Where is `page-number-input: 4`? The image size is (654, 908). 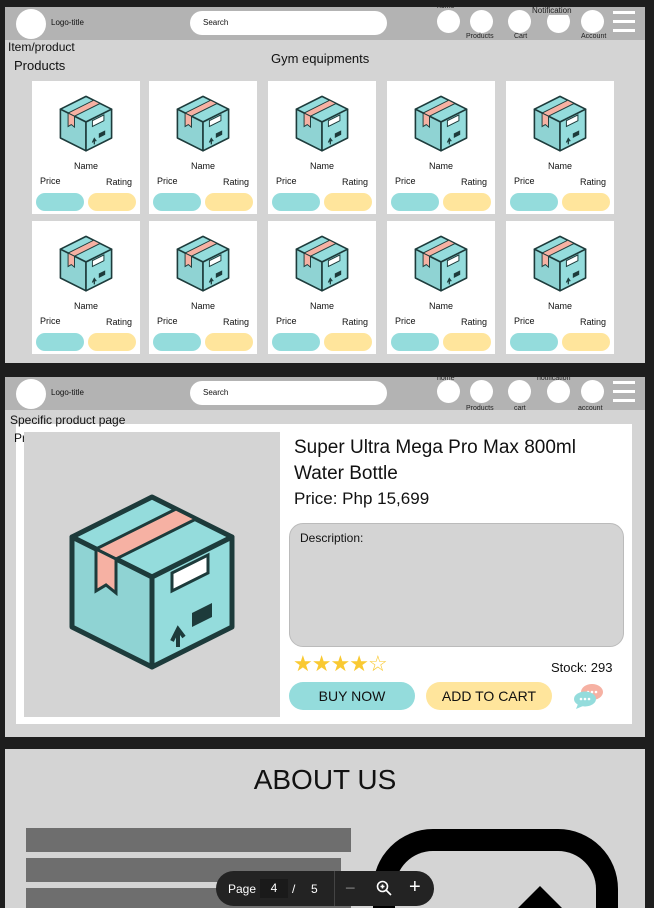
page-number-input: 4 is located at coordinates (274, 888).